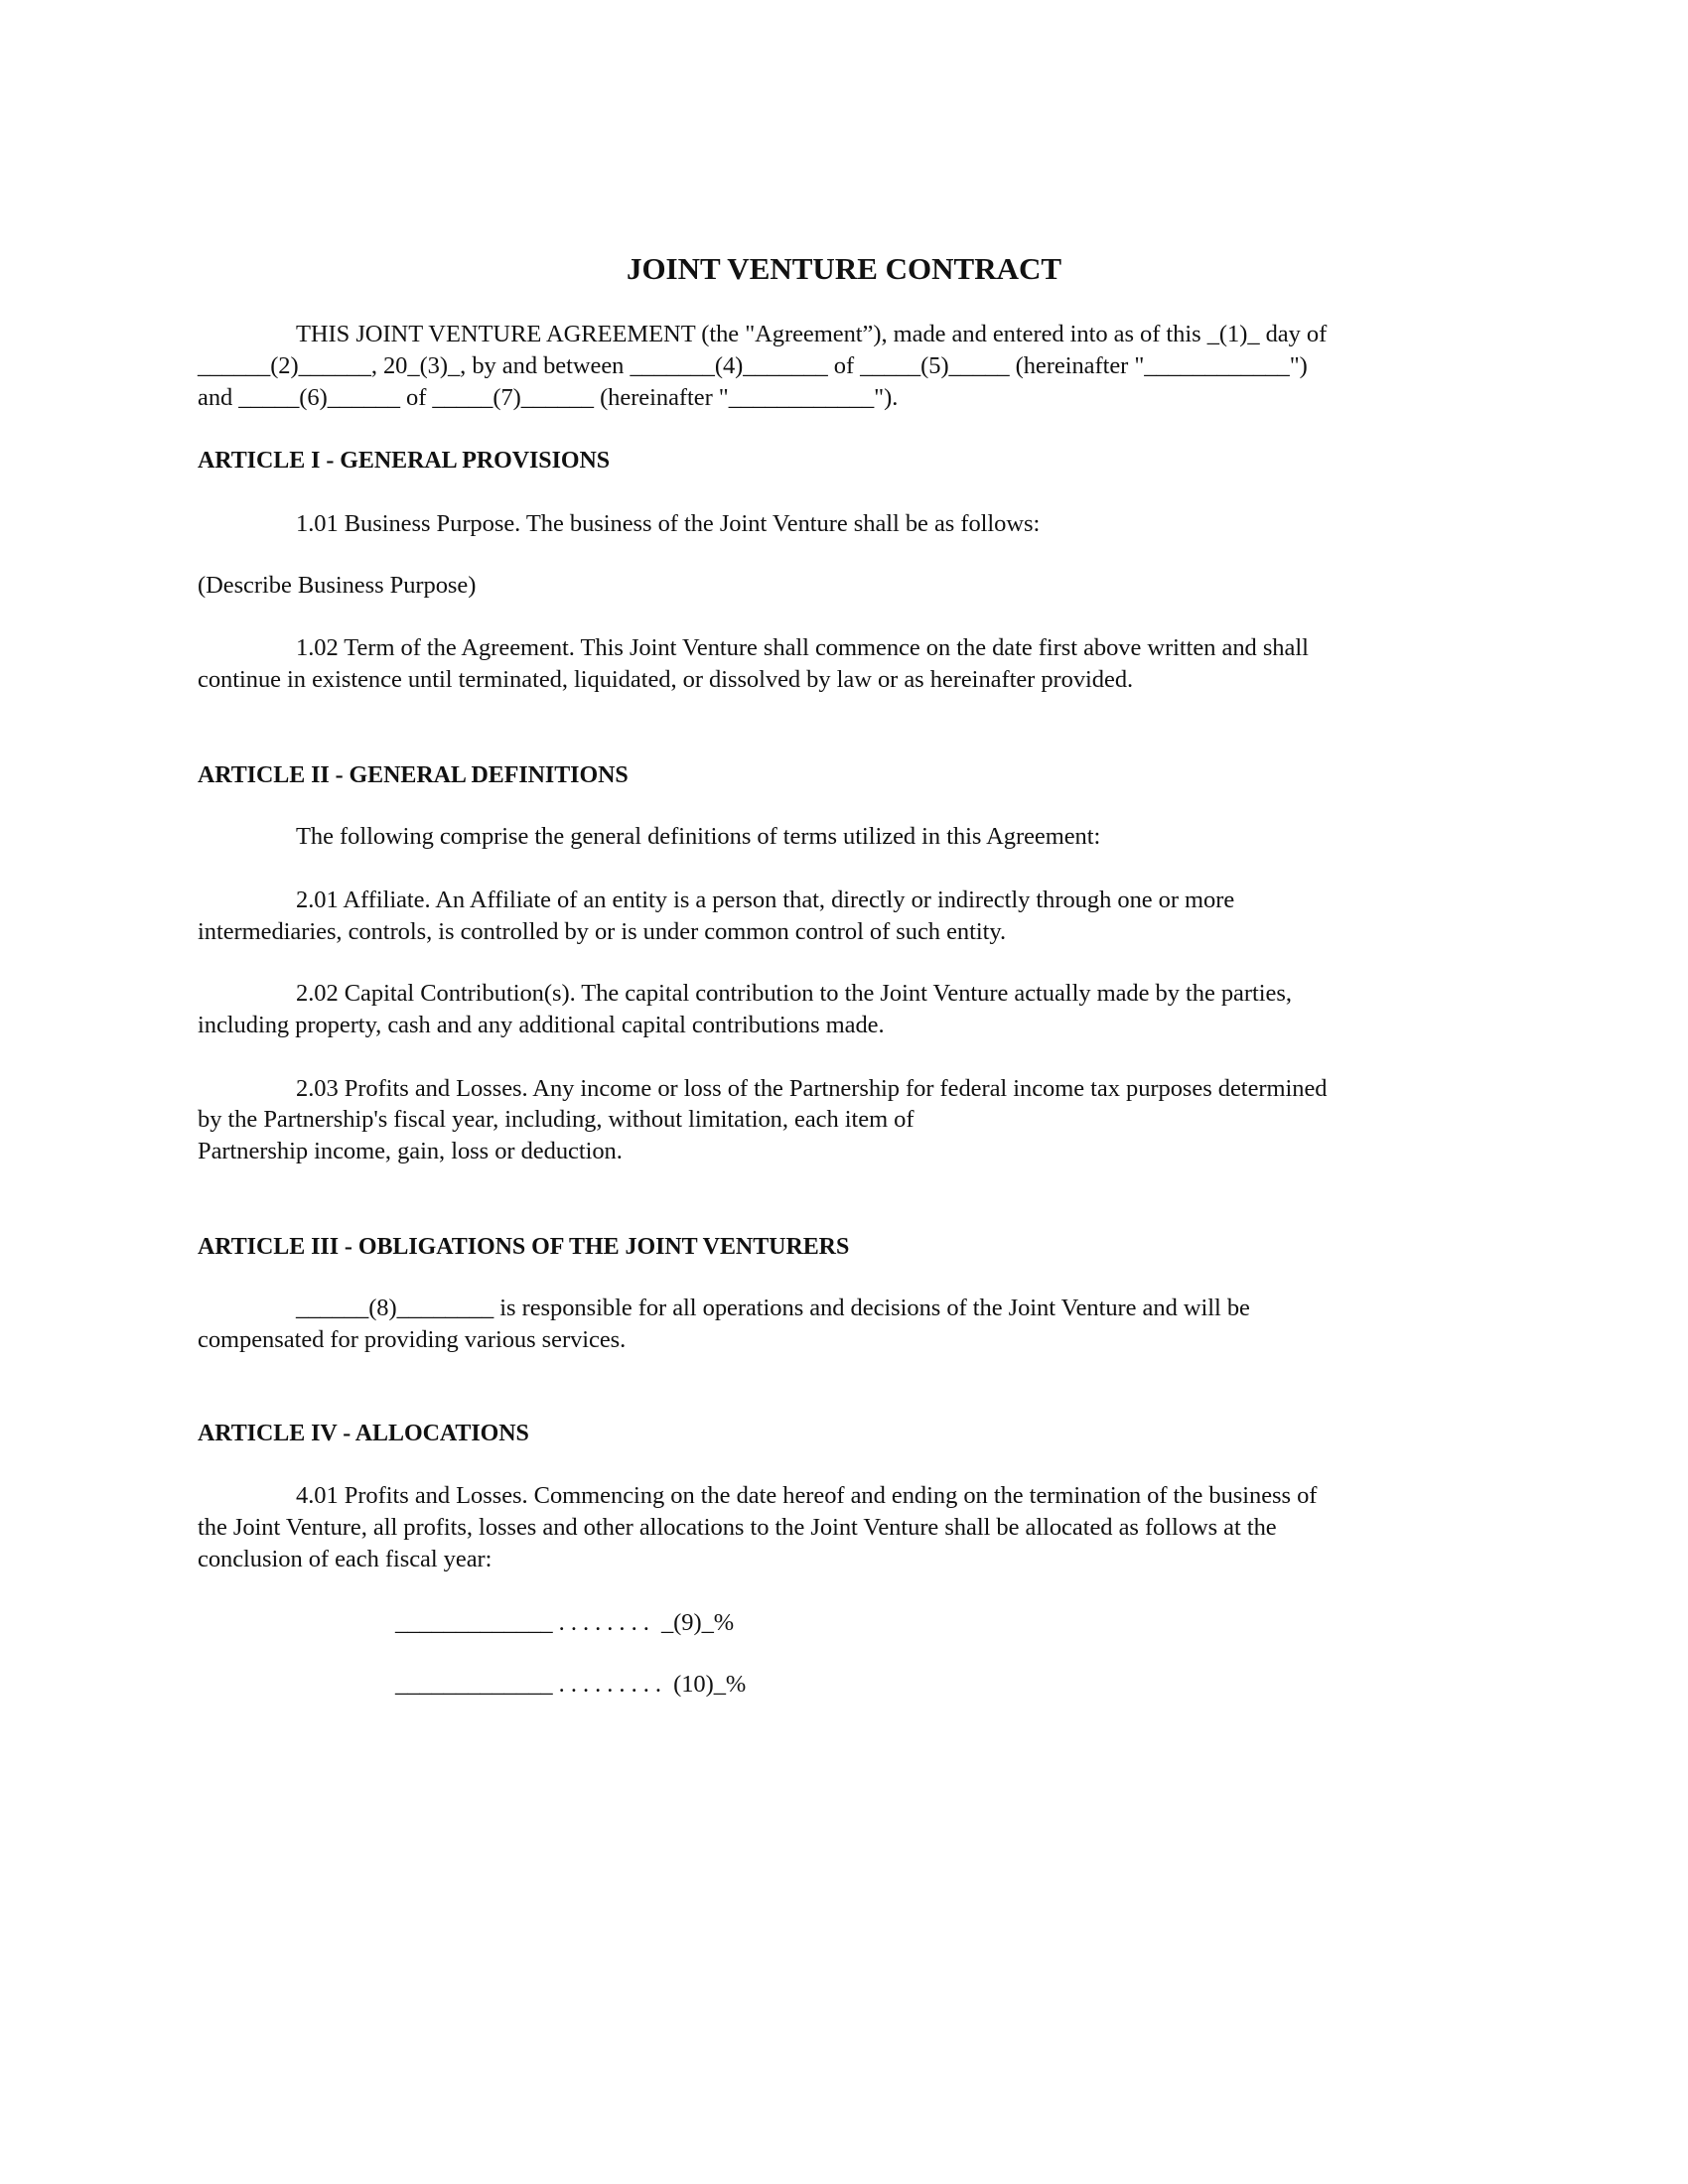 This screenshot has height=2184, width=1688. What do you see at coordinates (363, 1433) in the screenshot?
I see `article-4-heading: ARTICLE IV - ALLOCATIONS` at bounding box center [363, 1433].